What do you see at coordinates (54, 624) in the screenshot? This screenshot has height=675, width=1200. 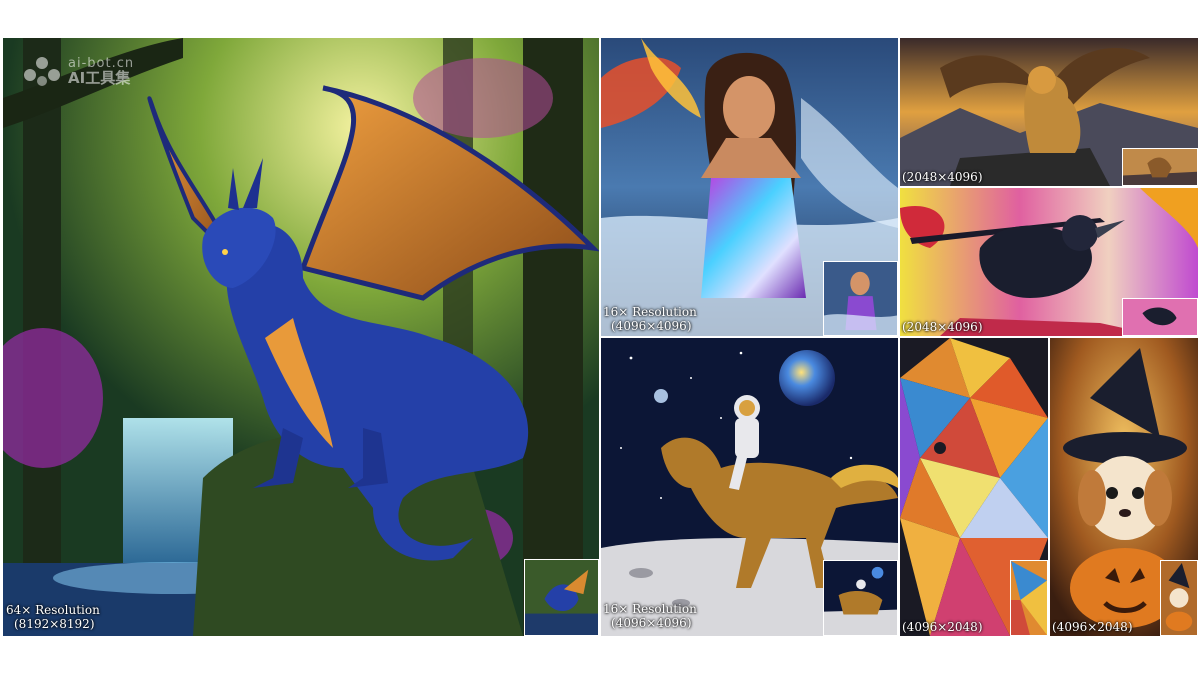 I see `dragon-caption-line2: (8192×8192)` at bounding box center [54, 624].